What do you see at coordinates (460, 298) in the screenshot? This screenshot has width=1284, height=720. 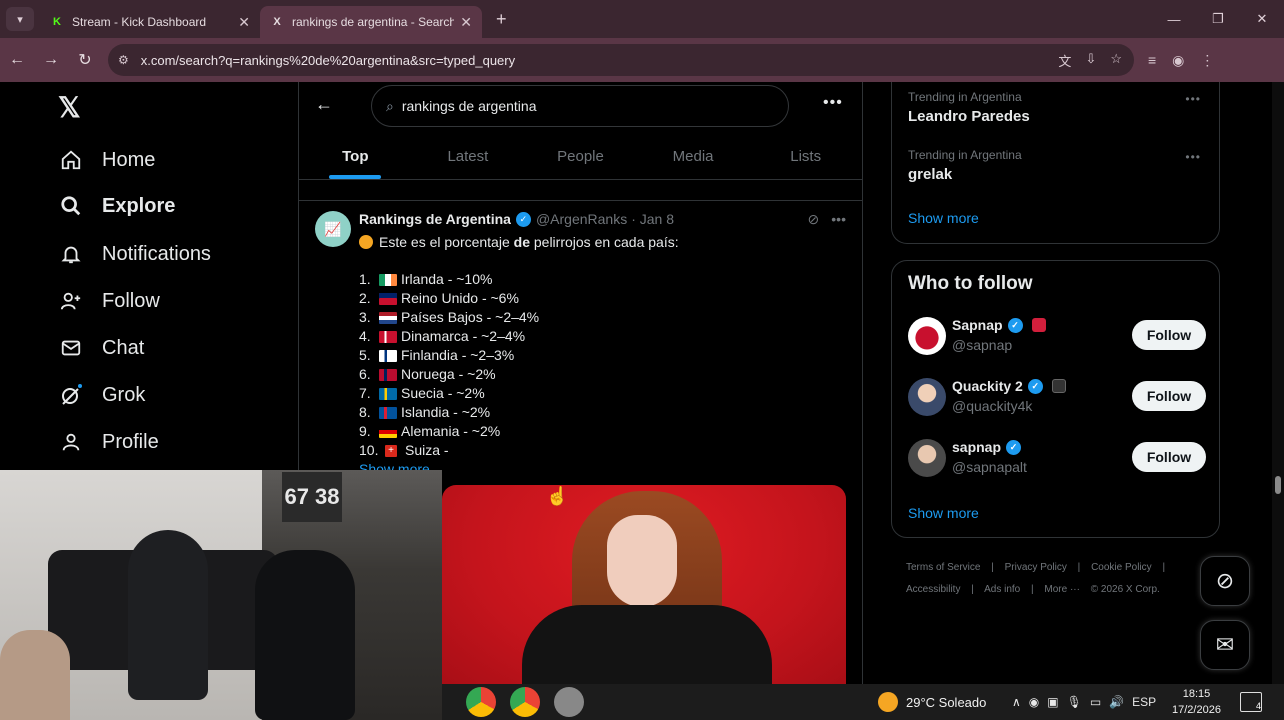 I see `rank-text: Reino Unido - ~6%` at bounding box center [460, 298].